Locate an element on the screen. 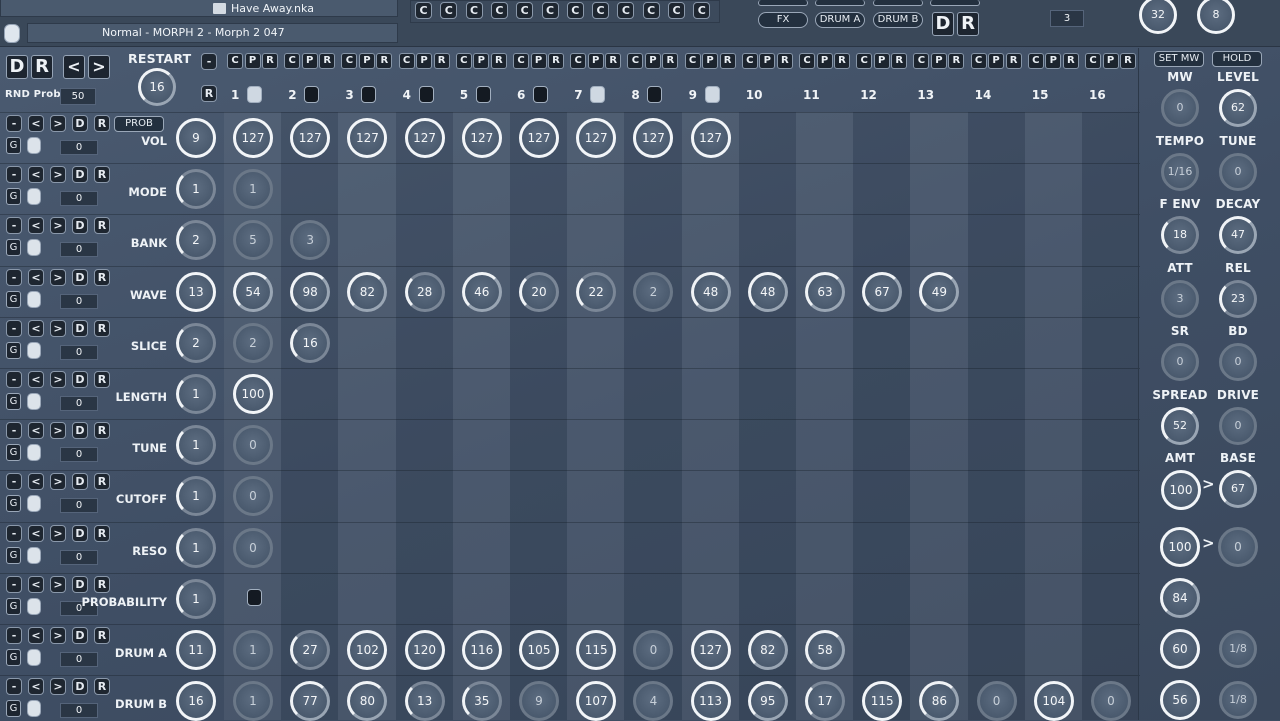  drum-a-level-knob: 60 is located at coordinates (1180, 649).